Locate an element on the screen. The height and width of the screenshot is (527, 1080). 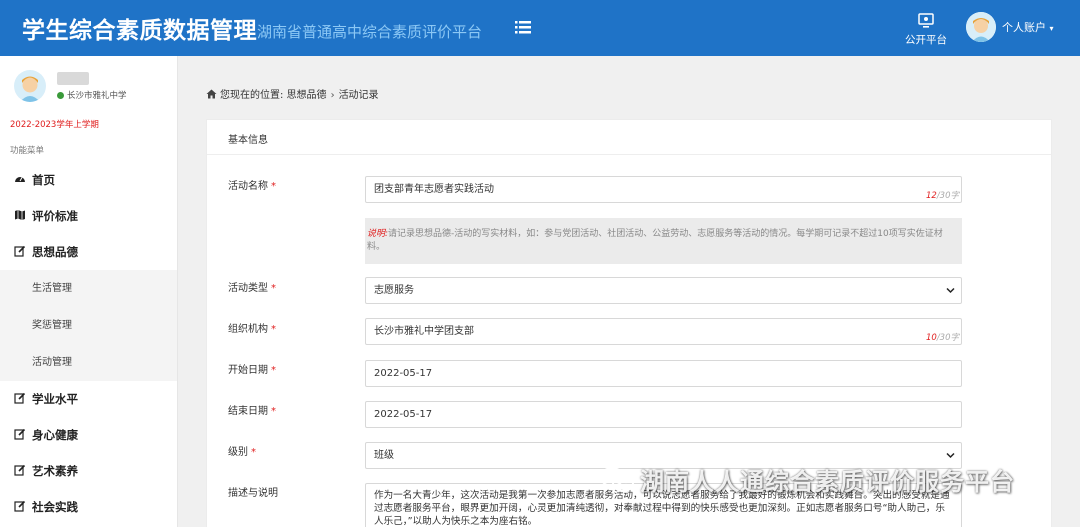
description-label: 描述与说明 is located at coordinates (253, 493).